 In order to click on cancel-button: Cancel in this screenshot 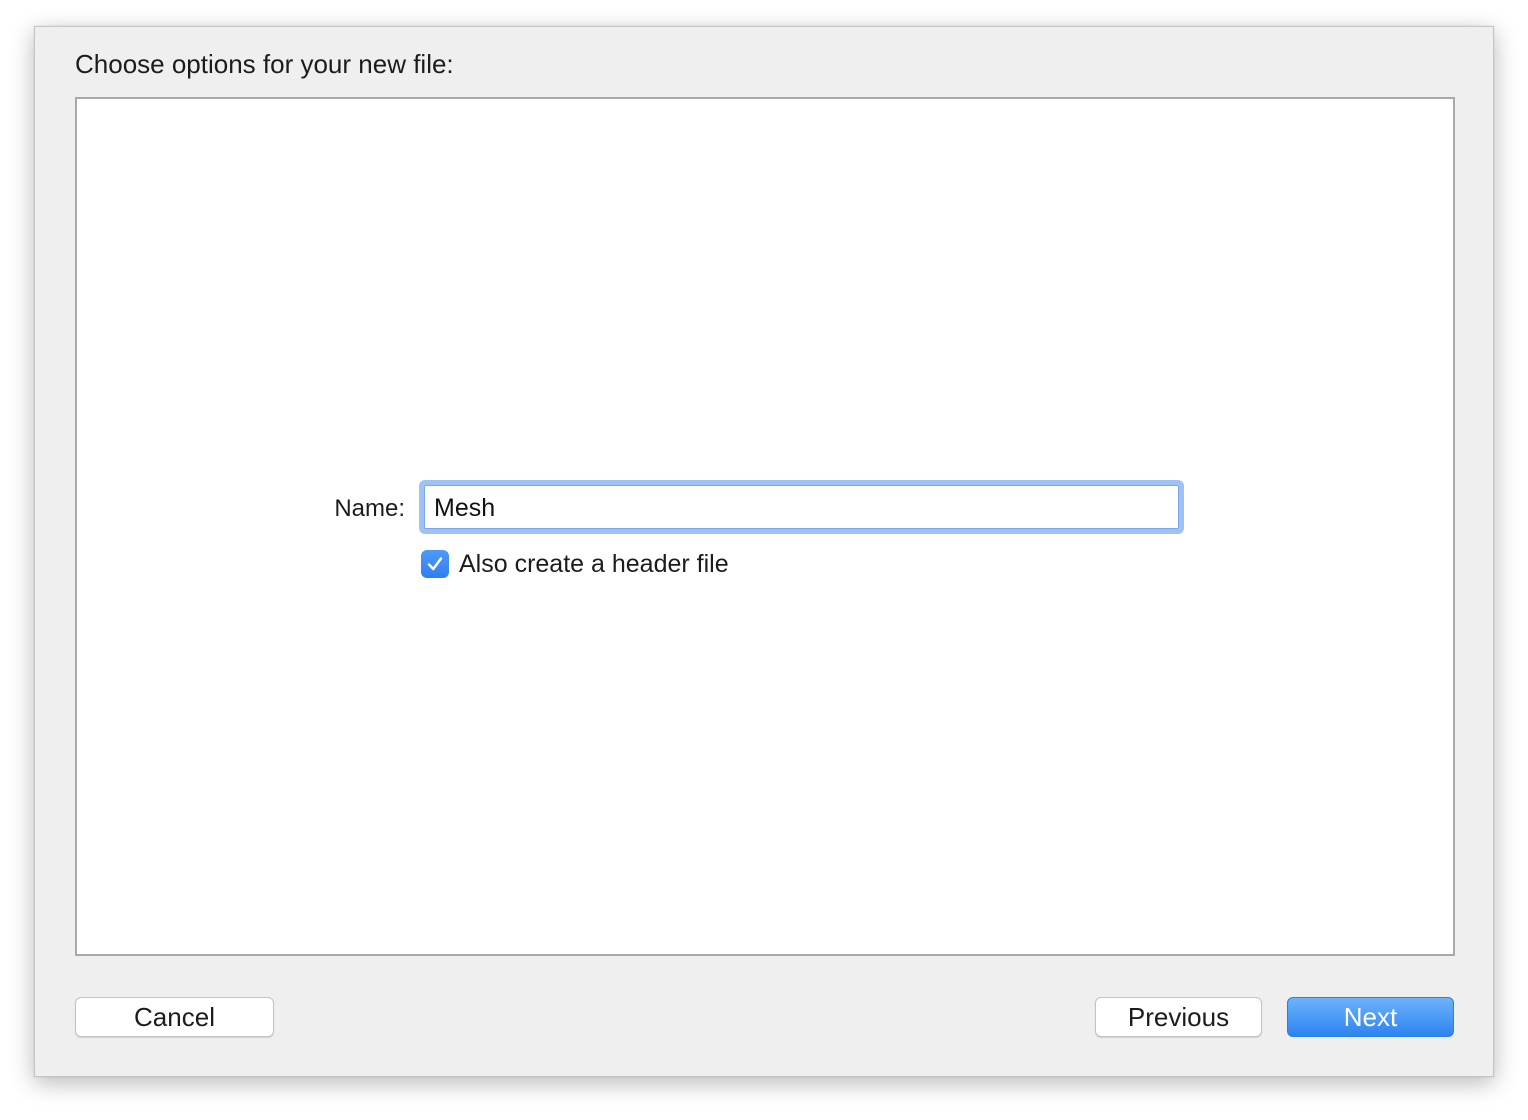, I will do `click(174, 1017)`.